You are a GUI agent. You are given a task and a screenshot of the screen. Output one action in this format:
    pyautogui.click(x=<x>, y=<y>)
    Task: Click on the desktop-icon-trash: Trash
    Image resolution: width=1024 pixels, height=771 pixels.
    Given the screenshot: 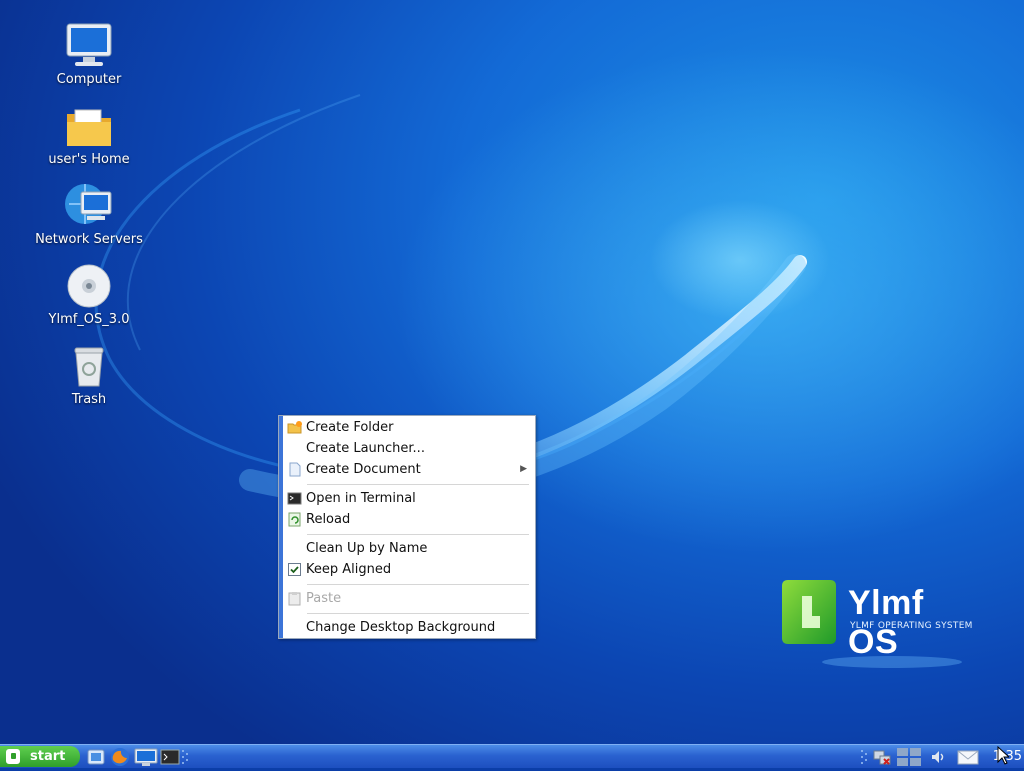 What is the action you would take?
    pyautogui.click(x=89, y=375)
    